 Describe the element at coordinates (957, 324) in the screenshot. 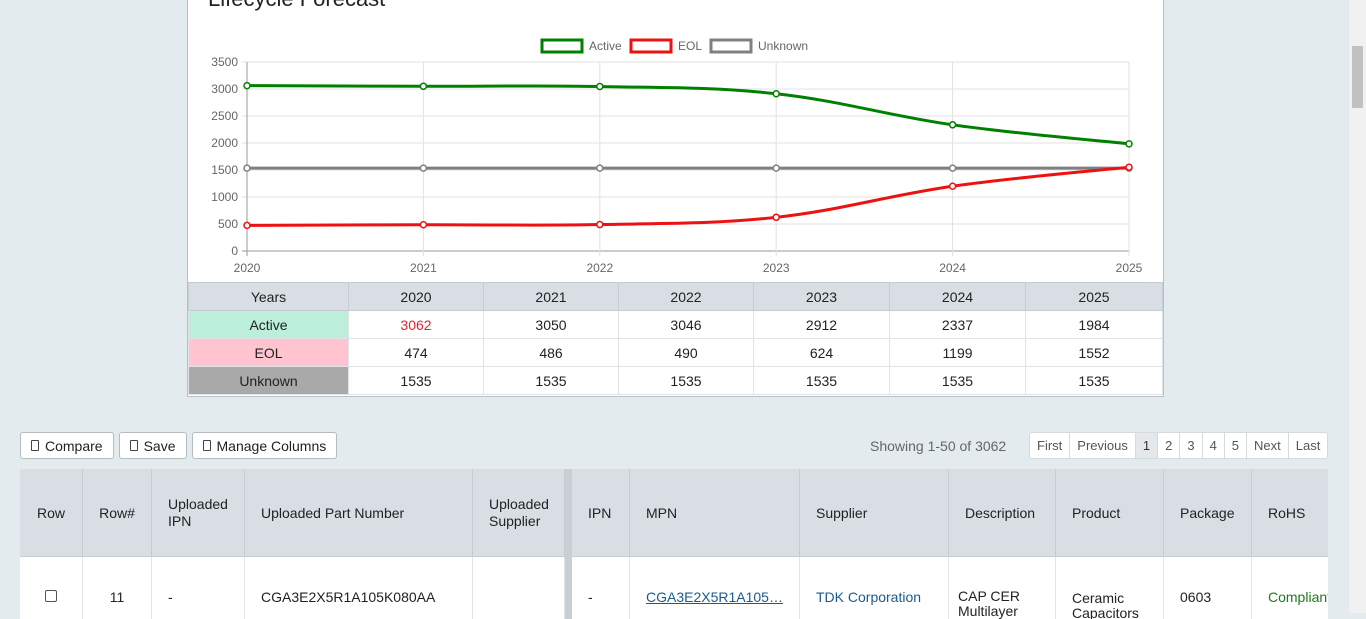

I see `cell: 2337` at that location.